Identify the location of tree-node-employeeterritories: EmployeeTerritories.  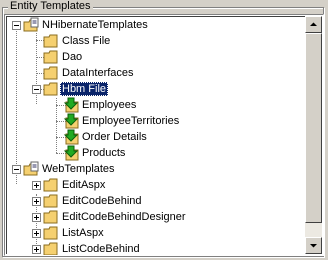
(157, 121).